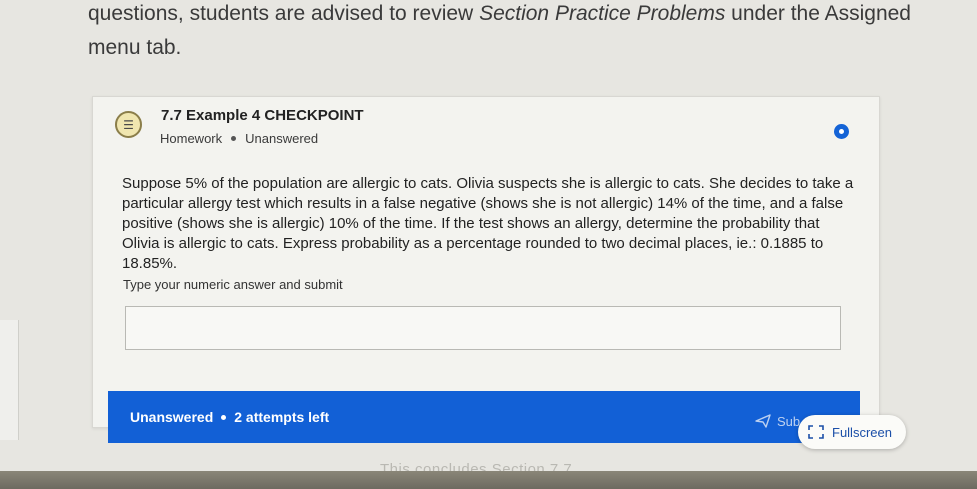  I want to click on bar-status-text: Unanswered, so click(172, 417).